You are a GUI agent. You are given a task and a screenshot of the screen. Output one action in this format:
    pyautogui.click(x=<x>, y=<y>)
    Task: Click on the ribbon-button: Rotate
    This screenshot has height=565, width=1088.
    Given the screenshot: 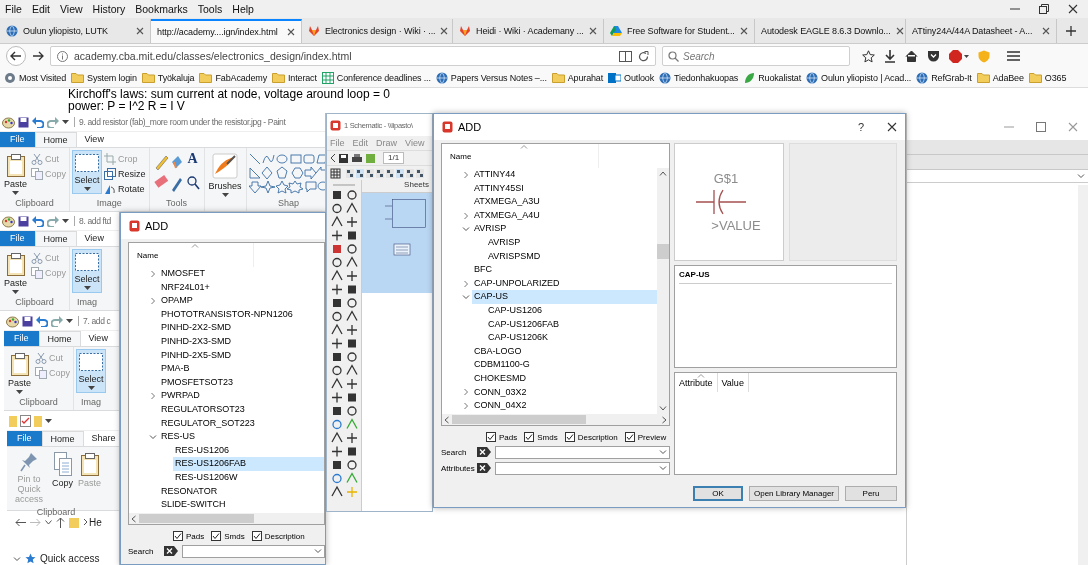 What is the action you would take?
    pyautogui.click(x=125, y=188)
    